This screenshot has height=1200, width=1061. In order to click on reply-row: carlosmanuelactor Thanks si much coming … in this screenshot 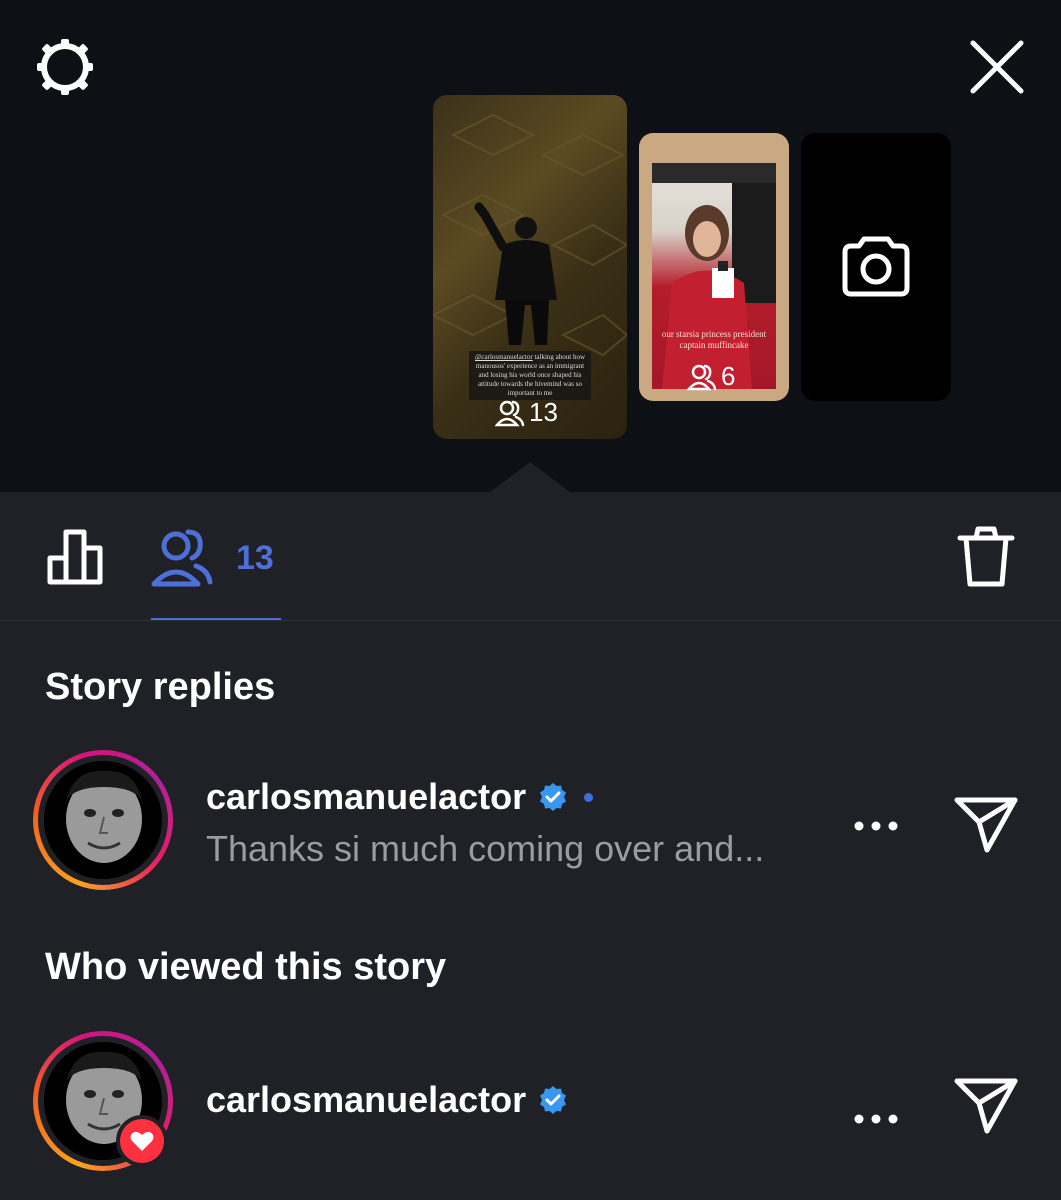, I will do `click(530, 825)`.